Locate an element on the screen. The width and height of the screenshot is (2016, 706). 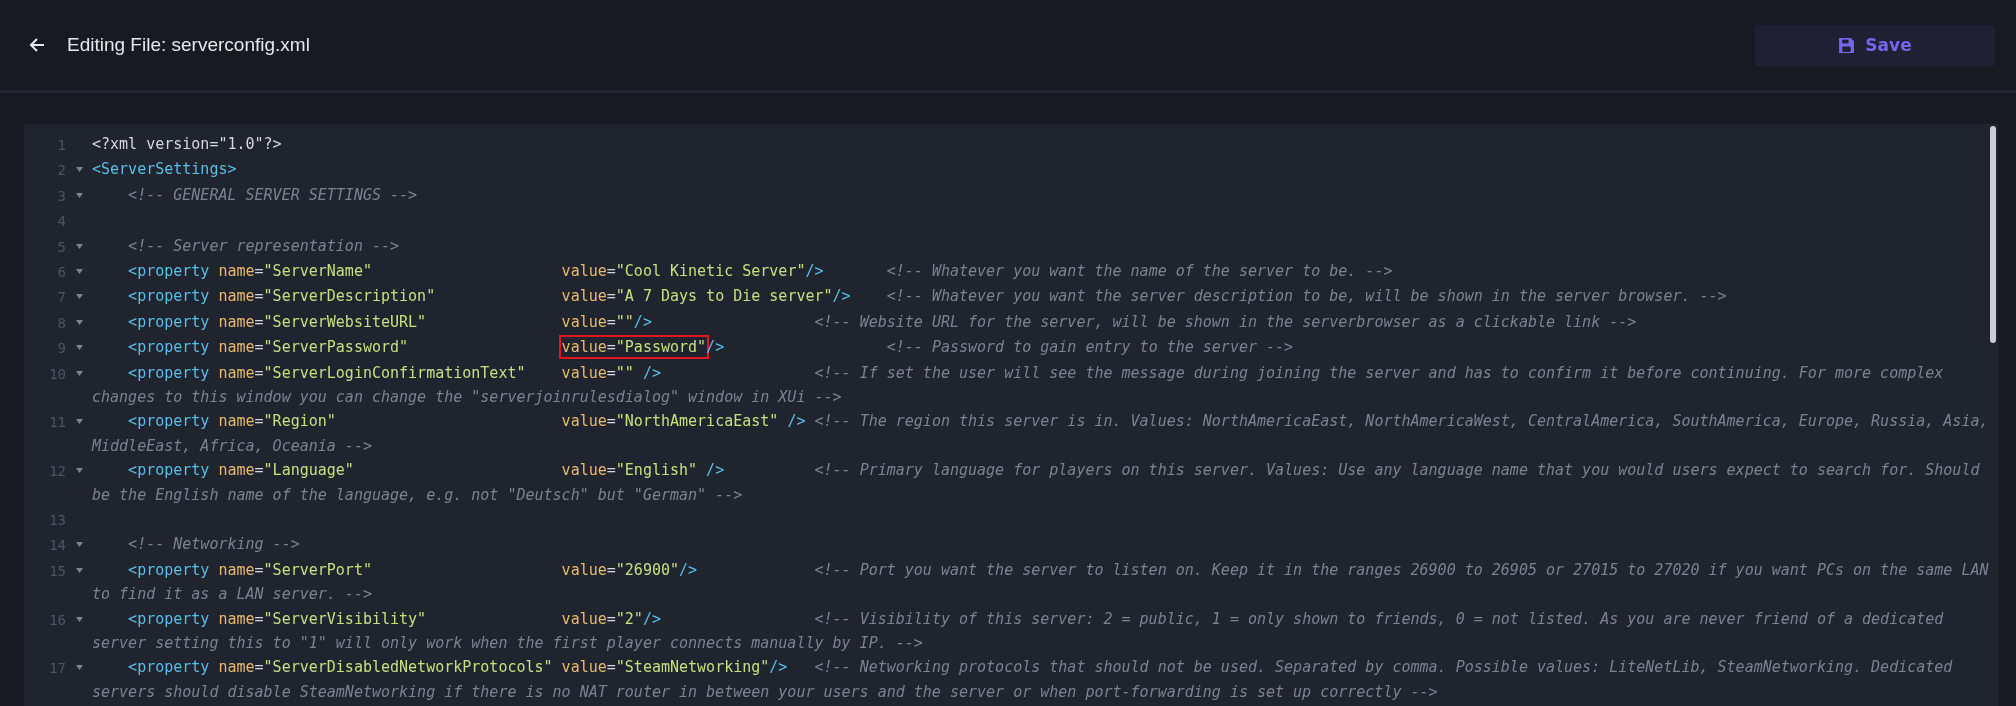
scrollbar-thumb is located at coordinates (1993, 234).